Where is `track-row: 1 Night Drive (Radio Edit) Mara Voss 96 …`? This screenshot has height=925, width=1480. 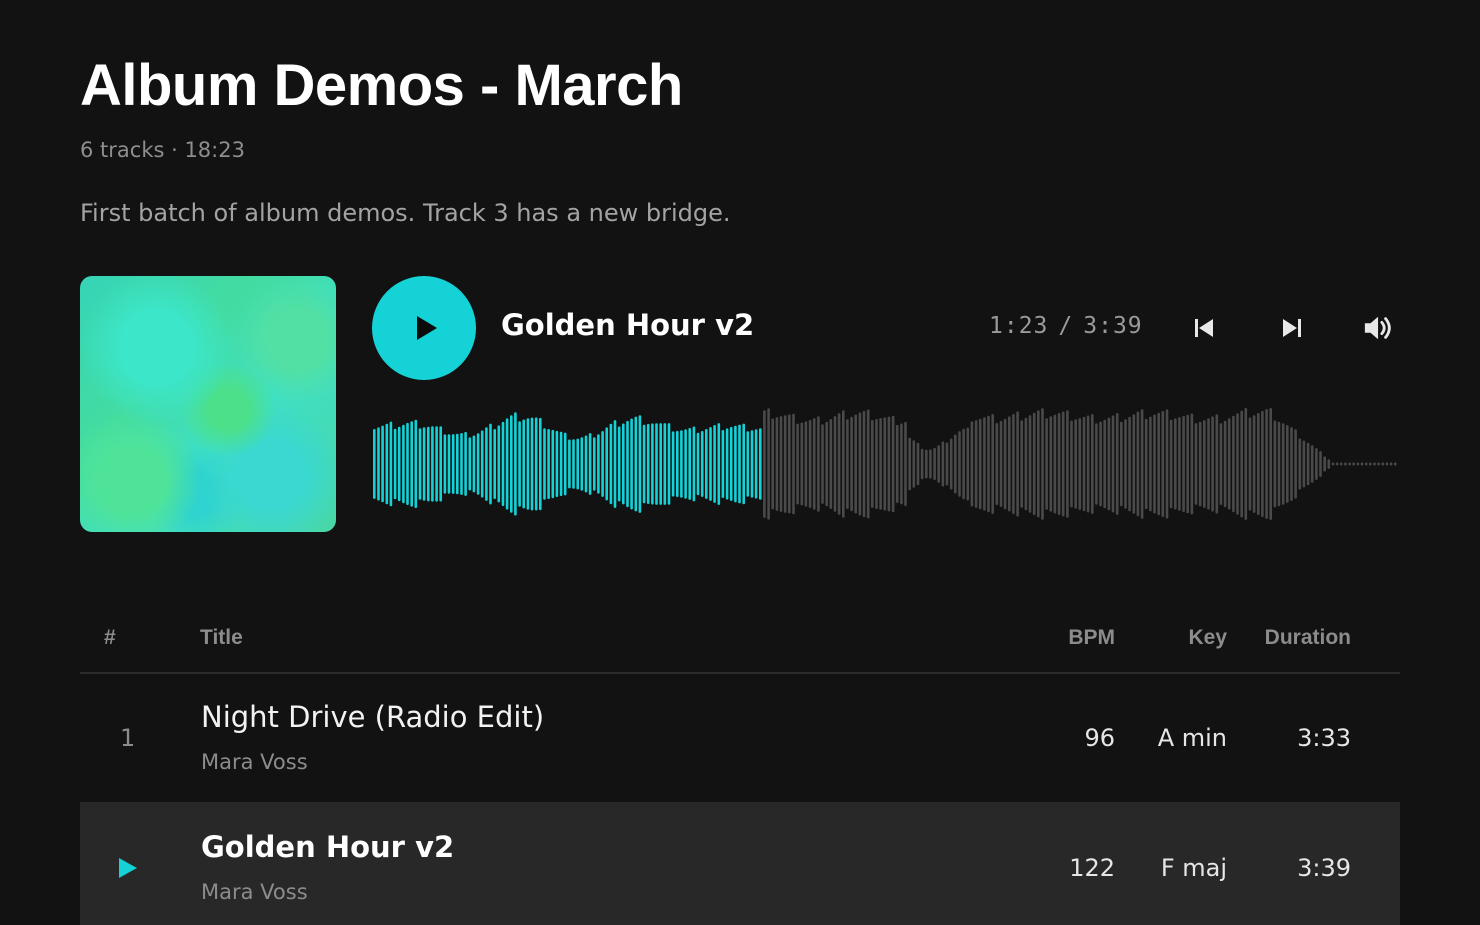
track-row: 1 Night Drive (Radio Edit) Mara Voss 96 … is located at coordinates (740, 738).